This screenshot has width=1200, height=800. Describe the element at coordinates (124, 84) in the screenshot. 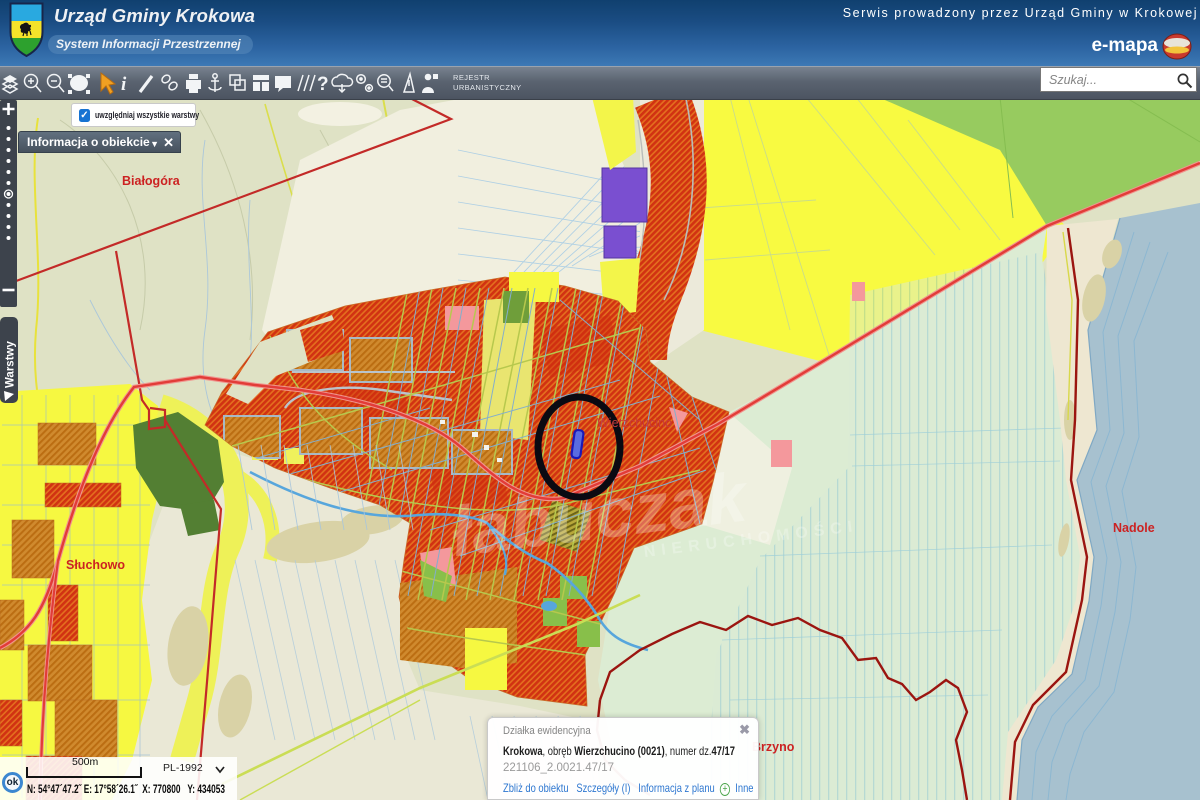

I see `svg-text: i` at that location.